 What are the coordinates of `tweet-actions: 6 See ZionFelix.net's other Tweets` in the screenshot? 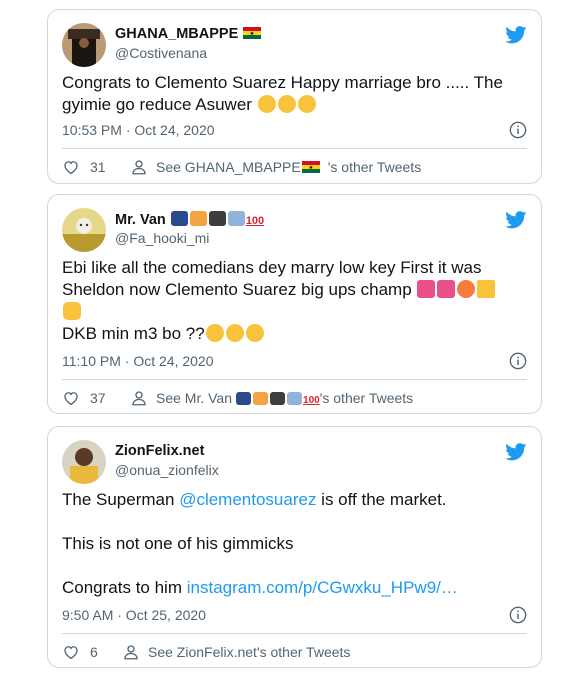 It's located at (294, 652).